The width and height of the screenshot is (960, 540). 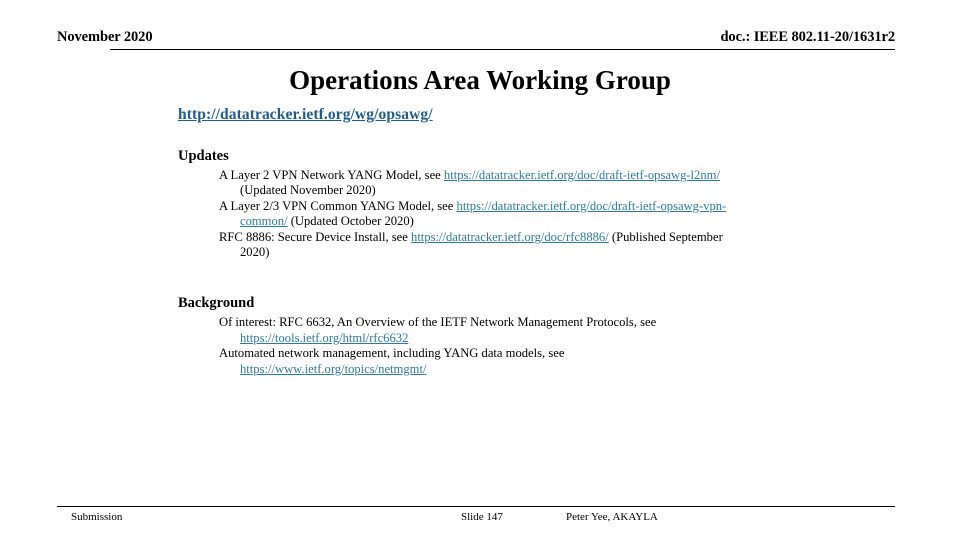 I want to click on item-wrap-text: 2020), so click(x=255, y=252).